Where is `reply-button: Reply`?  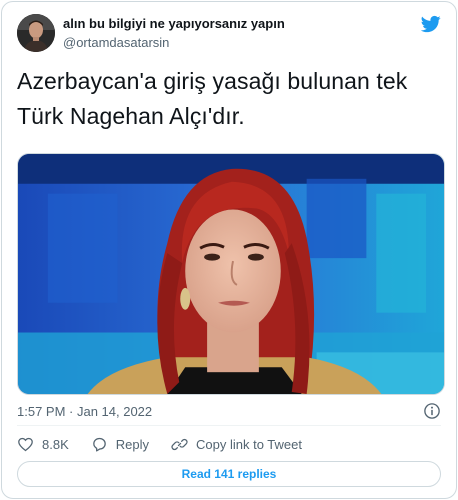
reply-button: Reply is located at coordinates (120, 444).